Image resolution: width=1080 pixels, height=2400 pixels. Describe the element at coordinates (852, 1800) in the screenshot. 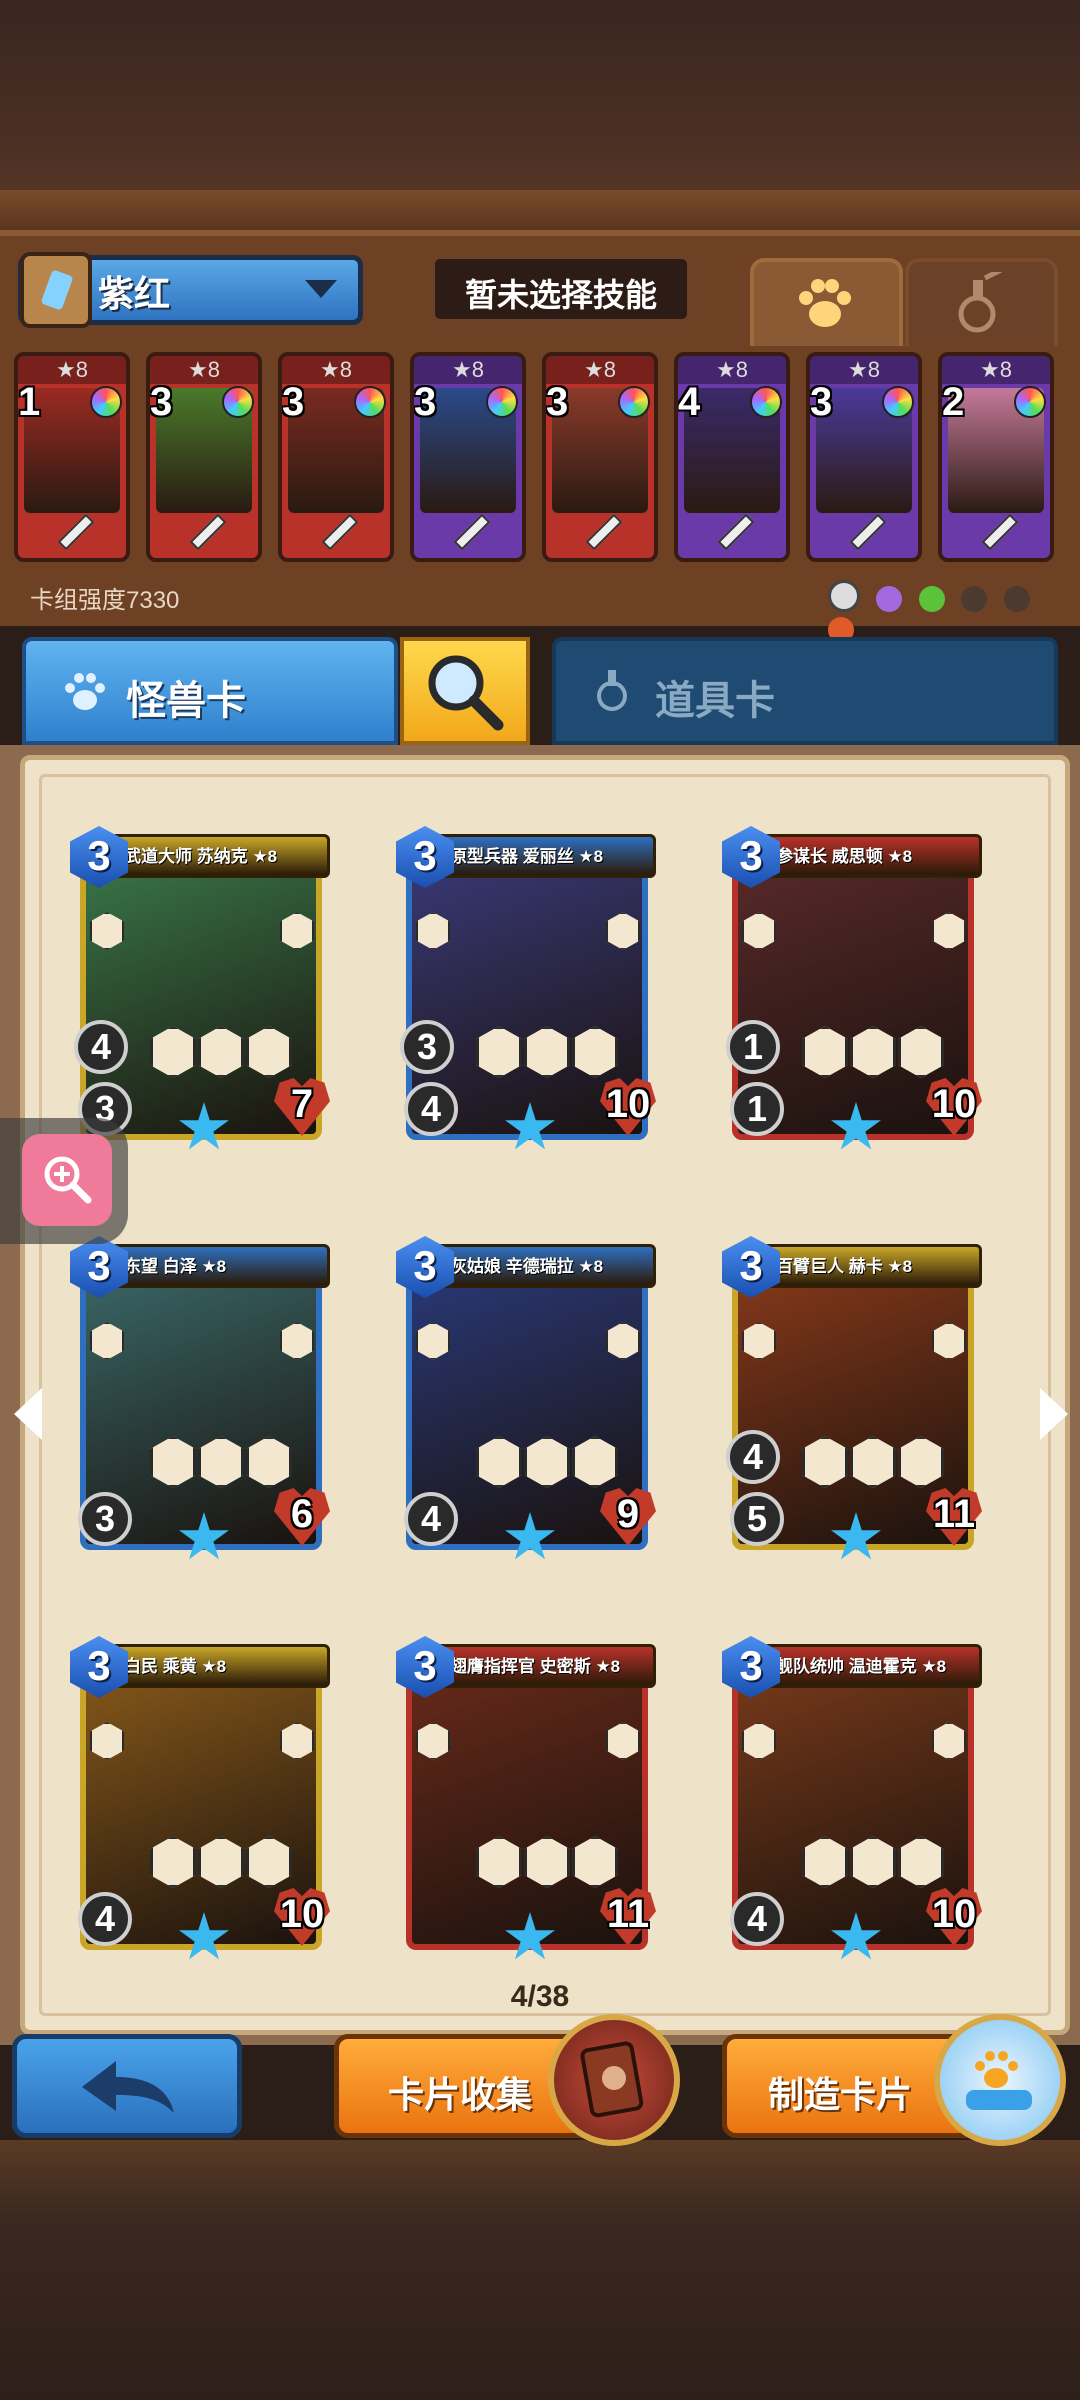

I see `monster-card: 舰队统帅 温迪霍克 ★8 3 4 10` at that location.